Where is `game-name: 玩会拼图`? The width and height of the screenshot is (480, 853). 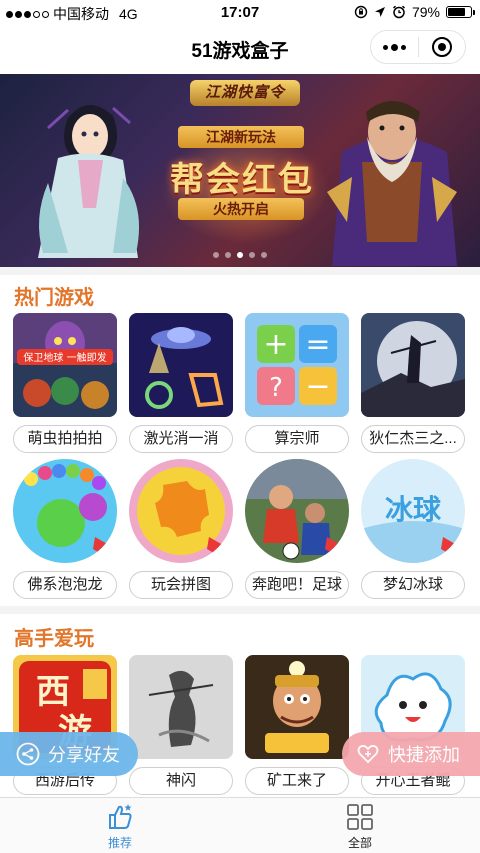
game-name: 玩会拼图 is located at coordinates (181, 585).